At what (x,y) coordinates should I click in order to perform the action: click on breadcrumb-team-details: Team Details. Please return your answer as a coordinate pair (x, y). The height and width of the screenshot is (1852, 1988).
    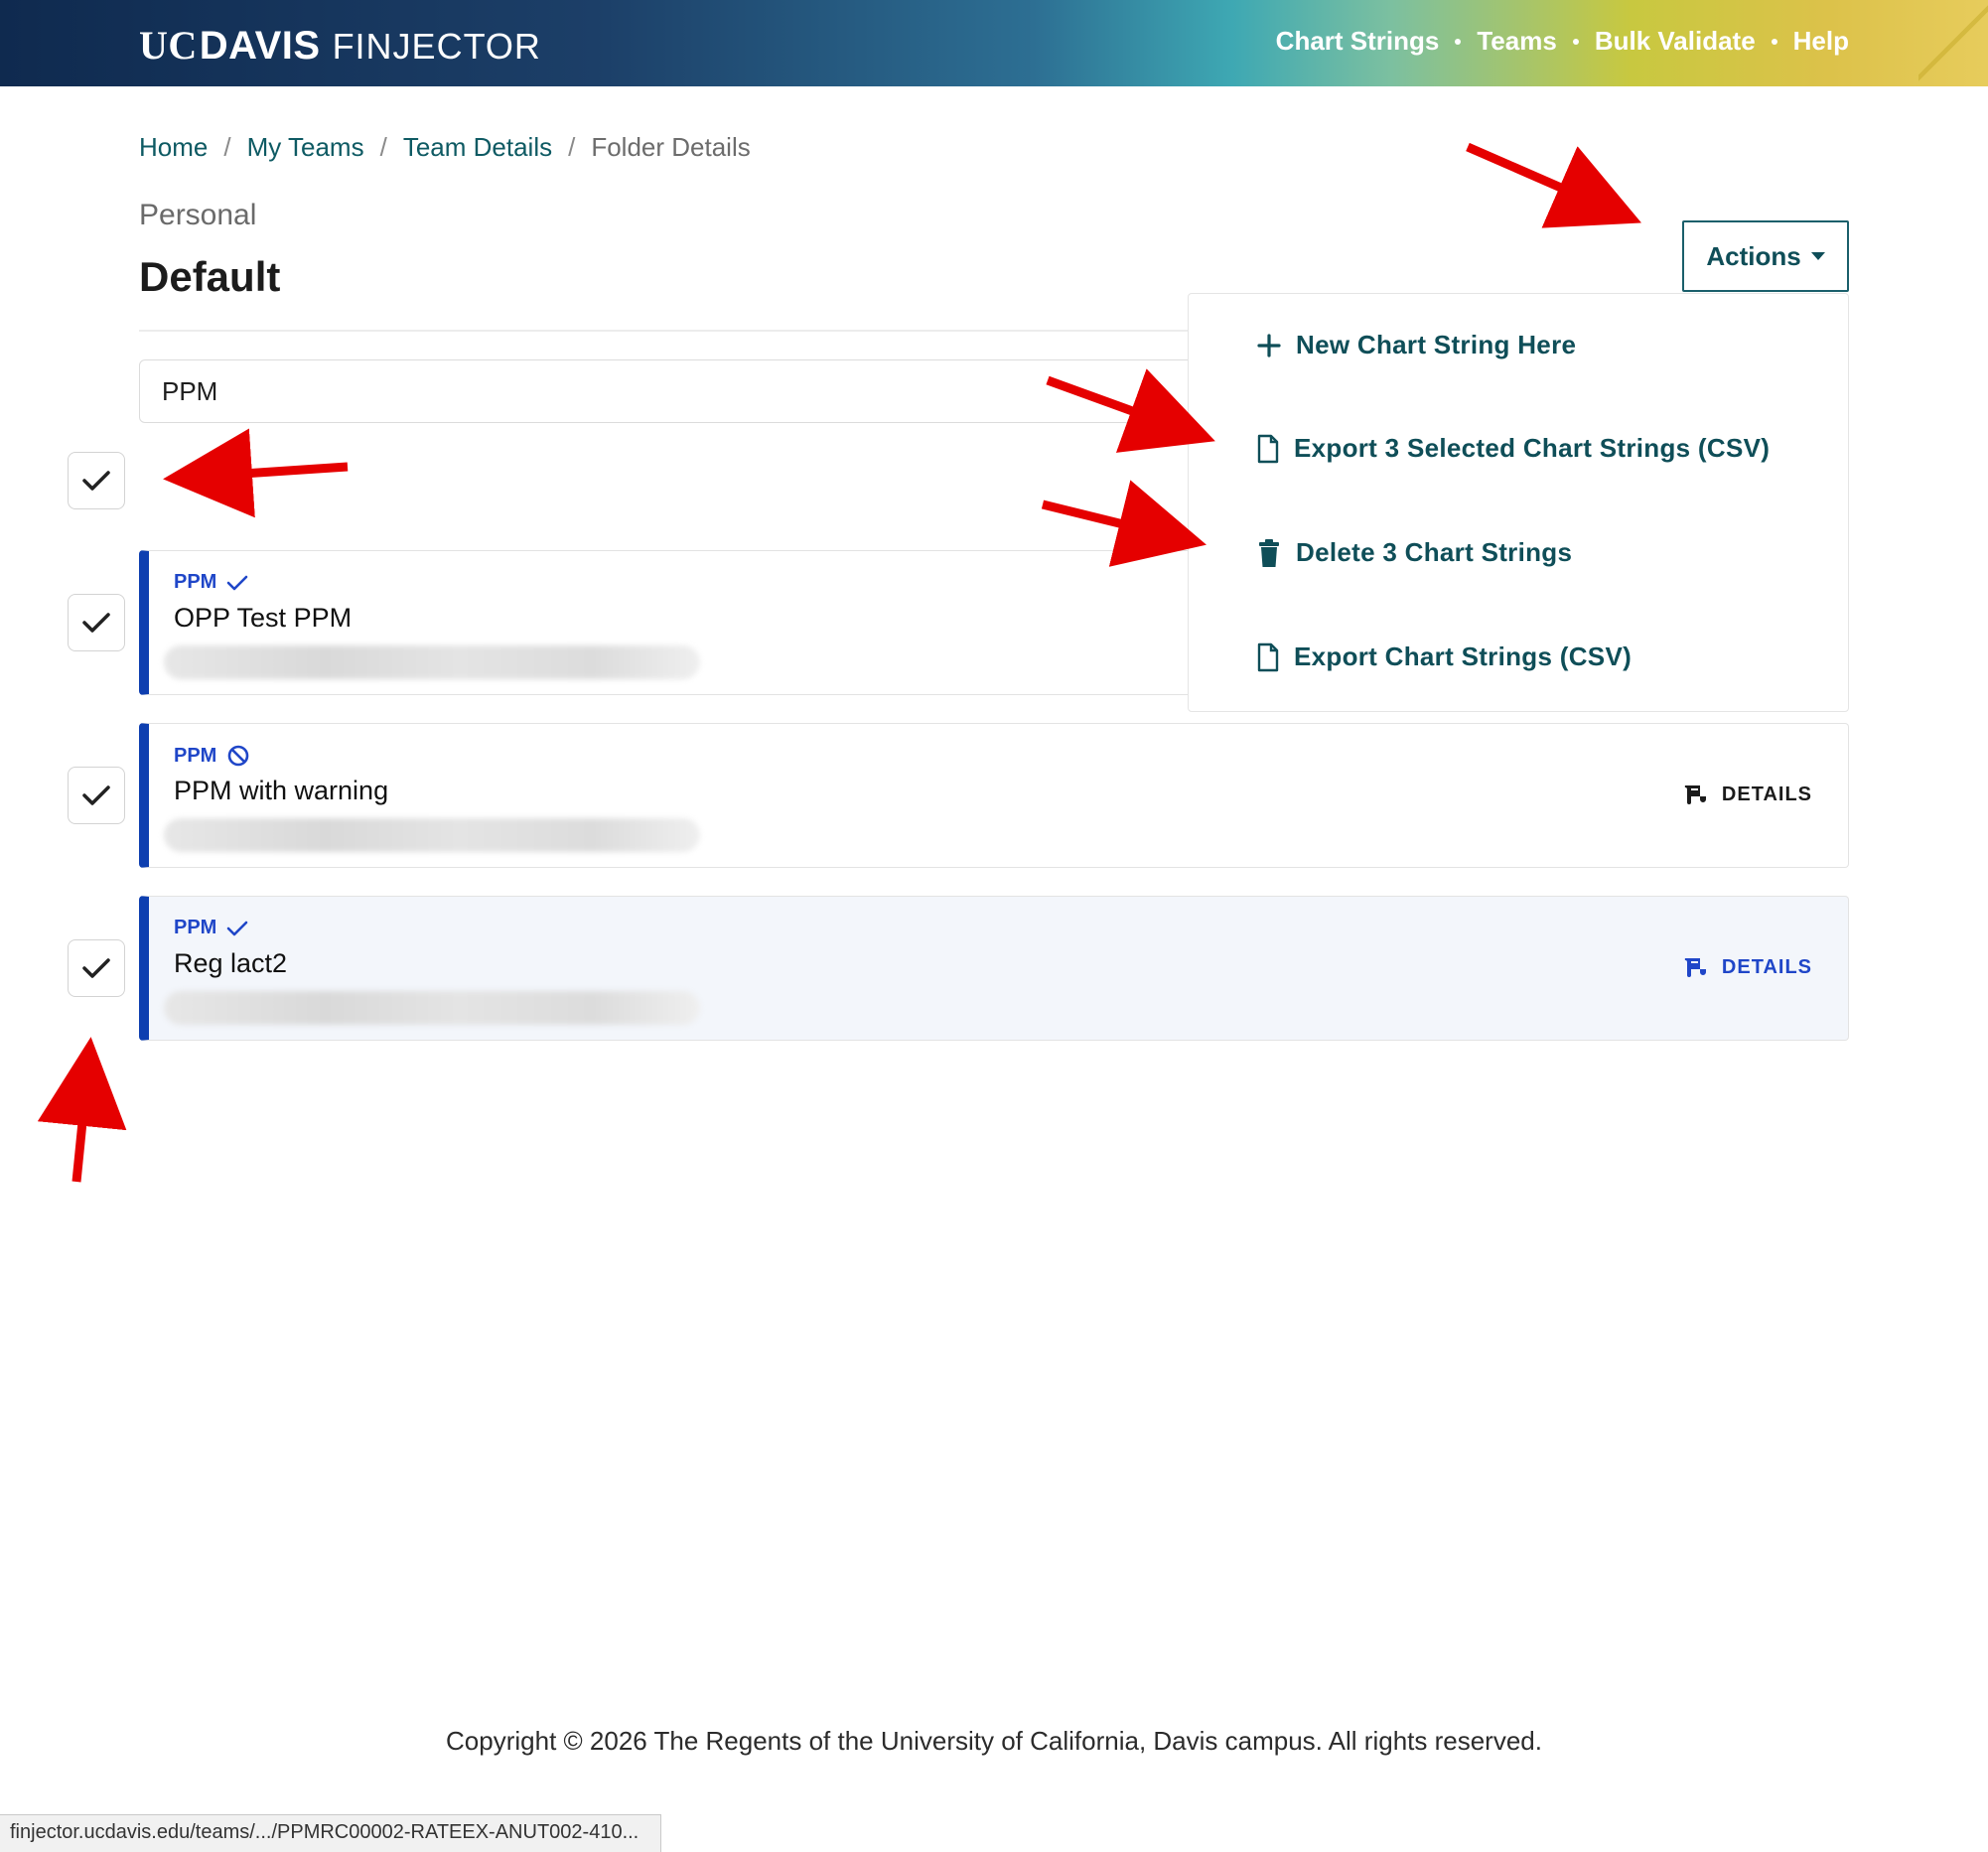
    Looking at the image, I should click on (477, 147).